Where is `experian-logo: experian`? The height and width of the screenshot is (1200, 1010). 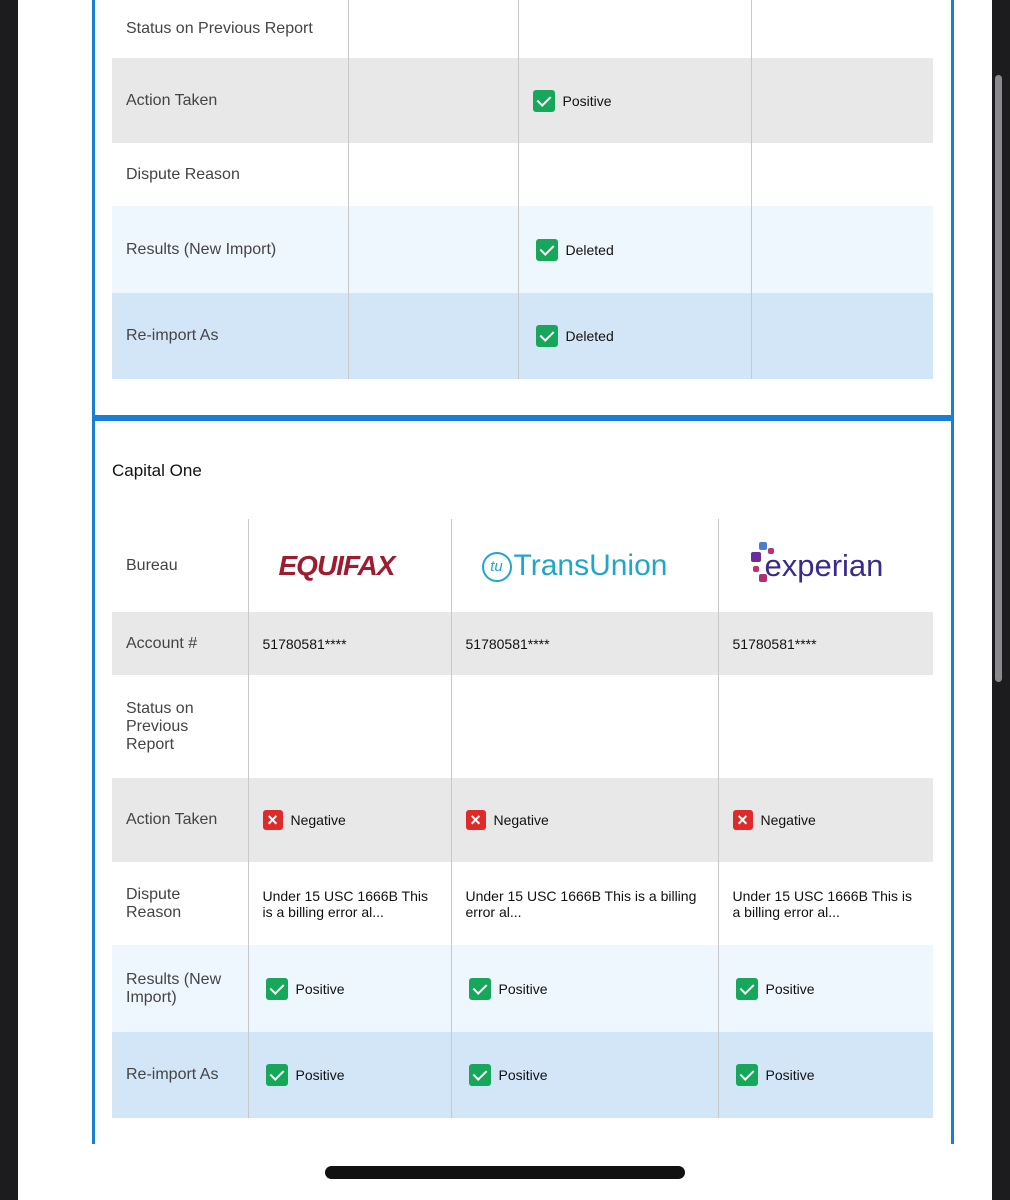 experian-logo: experian is located at coordinates (816, 562).